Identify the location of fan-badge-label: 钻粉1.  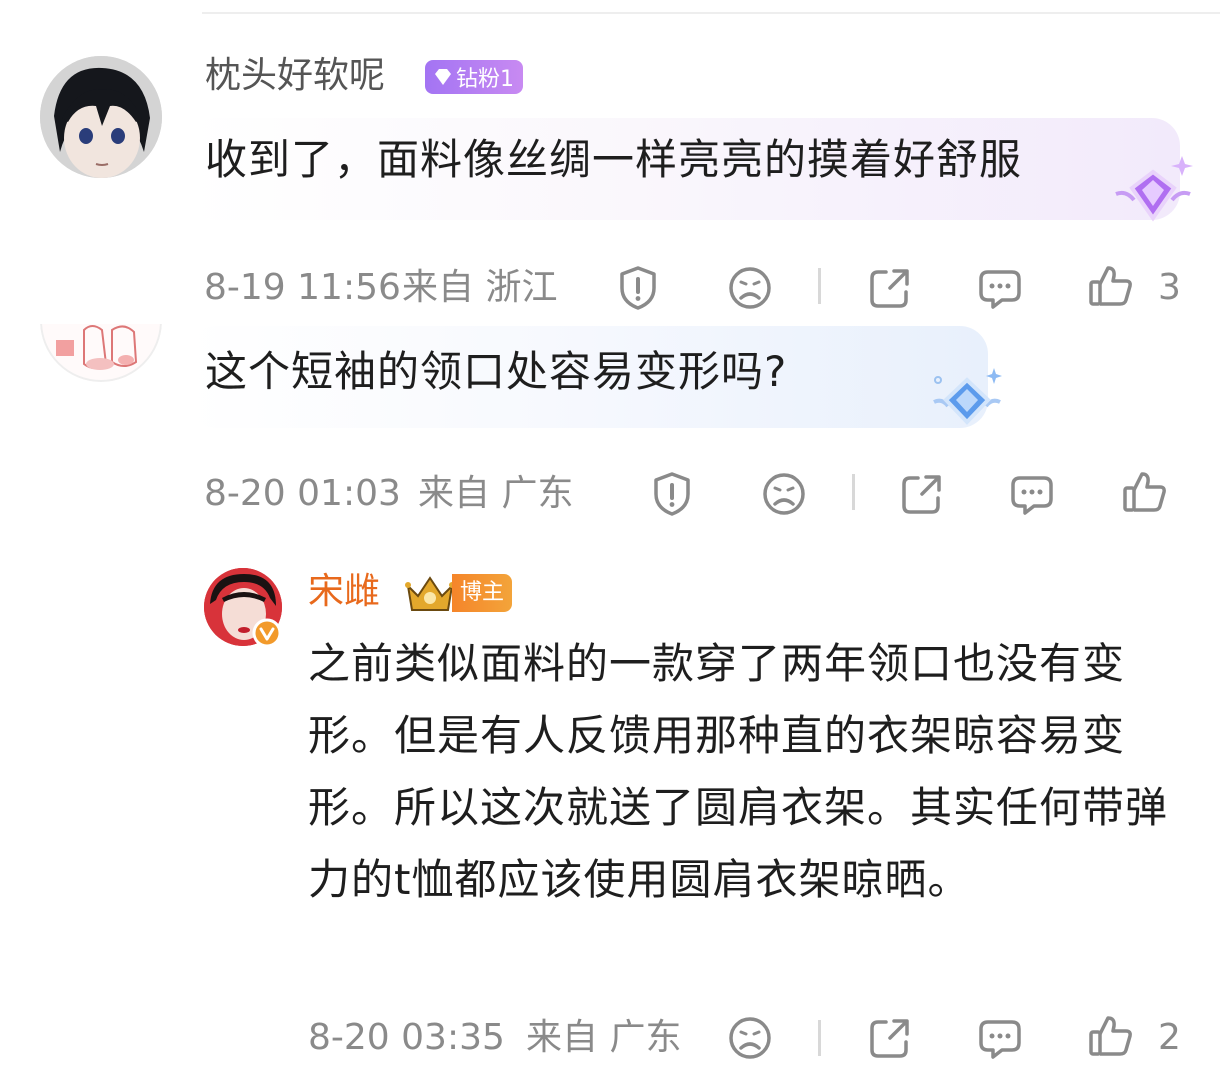
(485, 79).